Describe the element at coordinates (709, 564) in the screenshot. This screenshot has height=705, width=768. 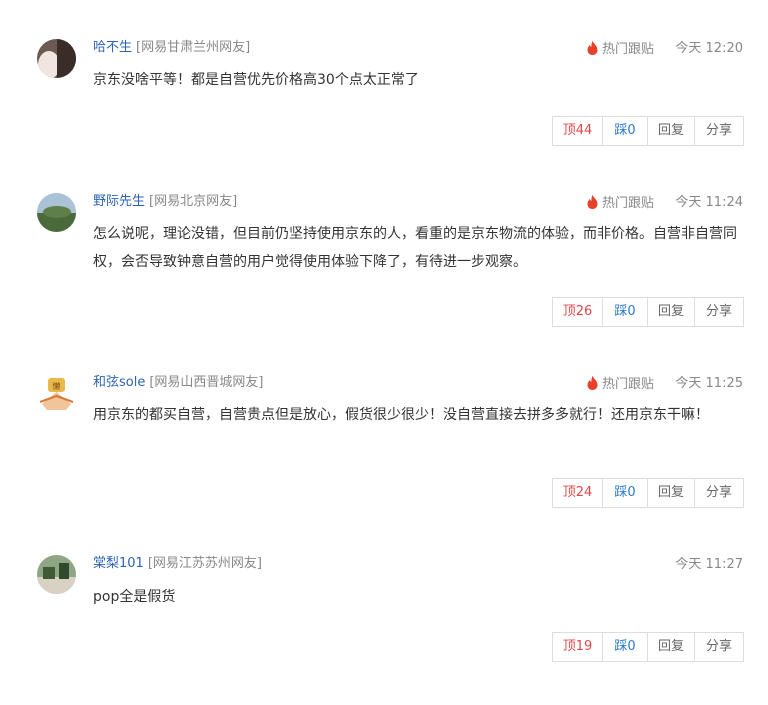
I see `comment-time: 今天 11:27` at that location.